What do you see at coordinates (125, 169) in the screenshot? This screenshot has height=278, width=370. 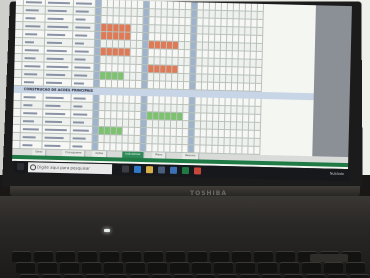 I see `task-view-icon` at bounding box center [125, 169].